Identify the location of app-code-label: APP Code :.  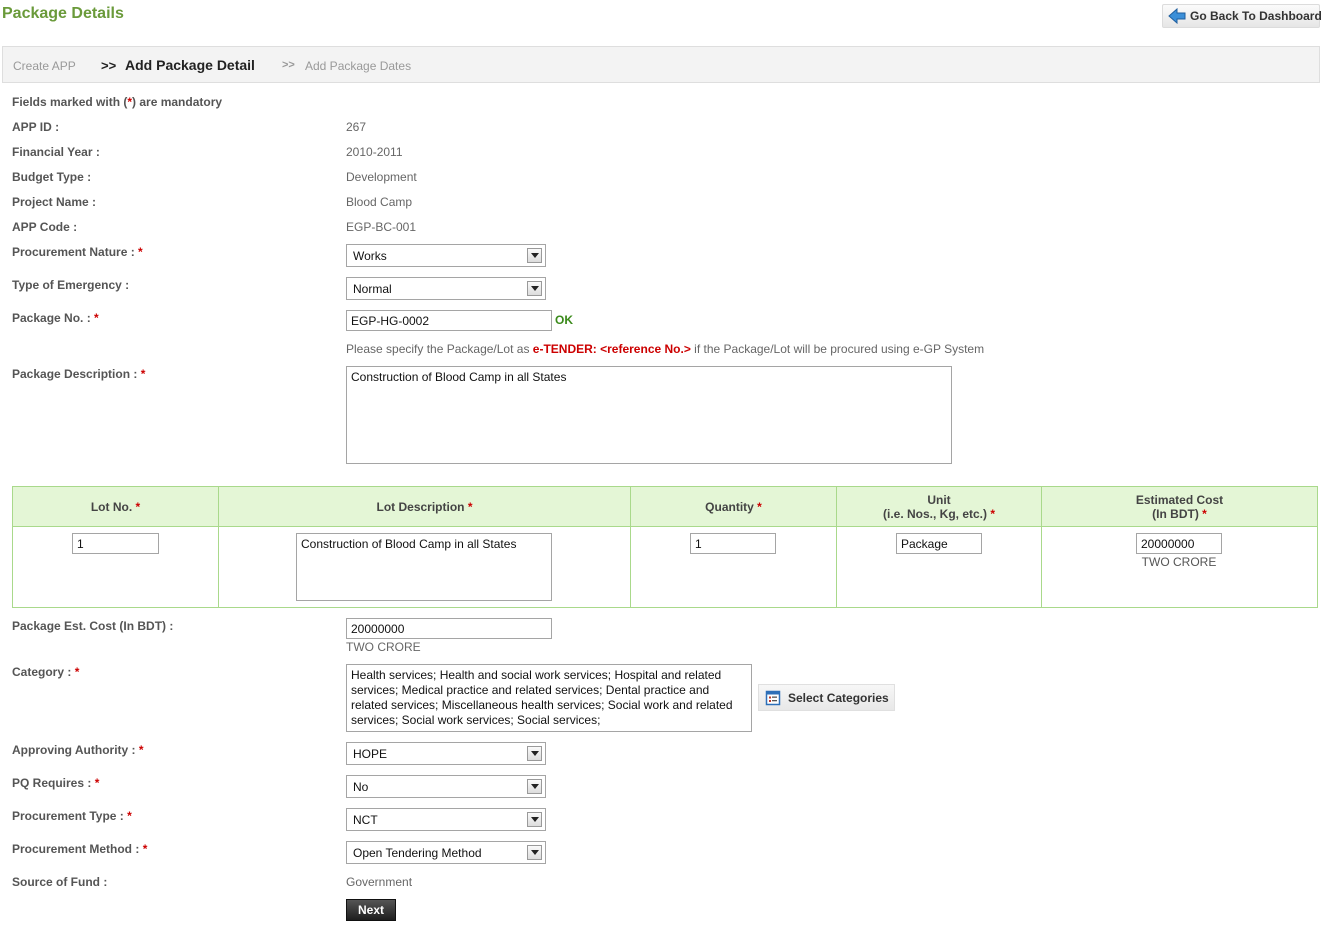
(45, 227).